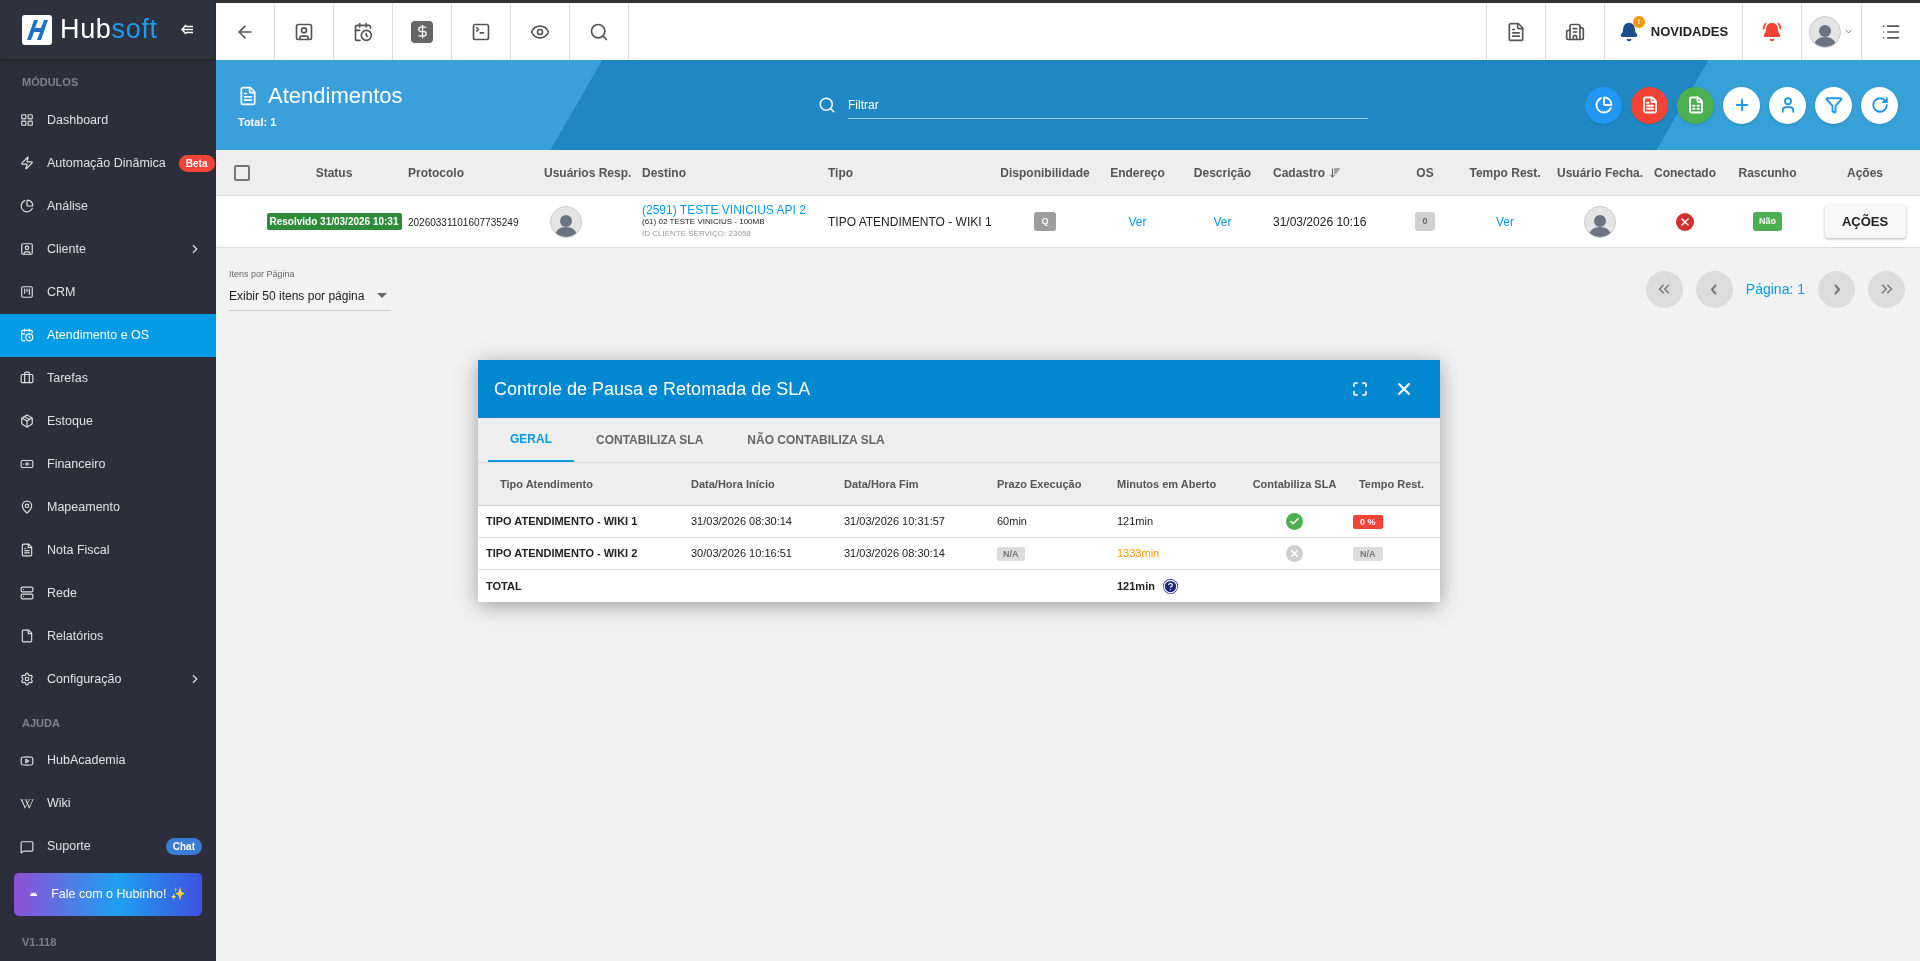  Describe the element at coordinates (1833, 105) in the screenshot. I see `filter-button` at that location.